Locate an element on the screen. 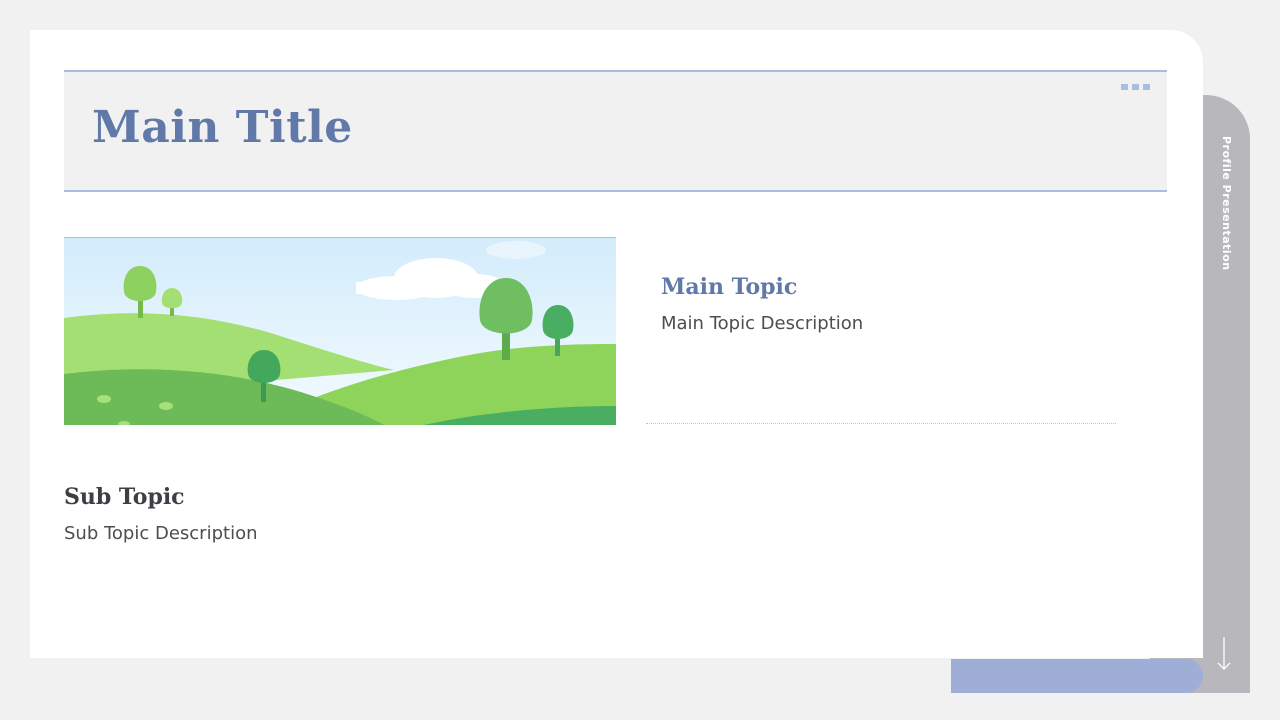 This screenshot has height=720, width=1280. landscape-image is located at coordinates (340, 331).